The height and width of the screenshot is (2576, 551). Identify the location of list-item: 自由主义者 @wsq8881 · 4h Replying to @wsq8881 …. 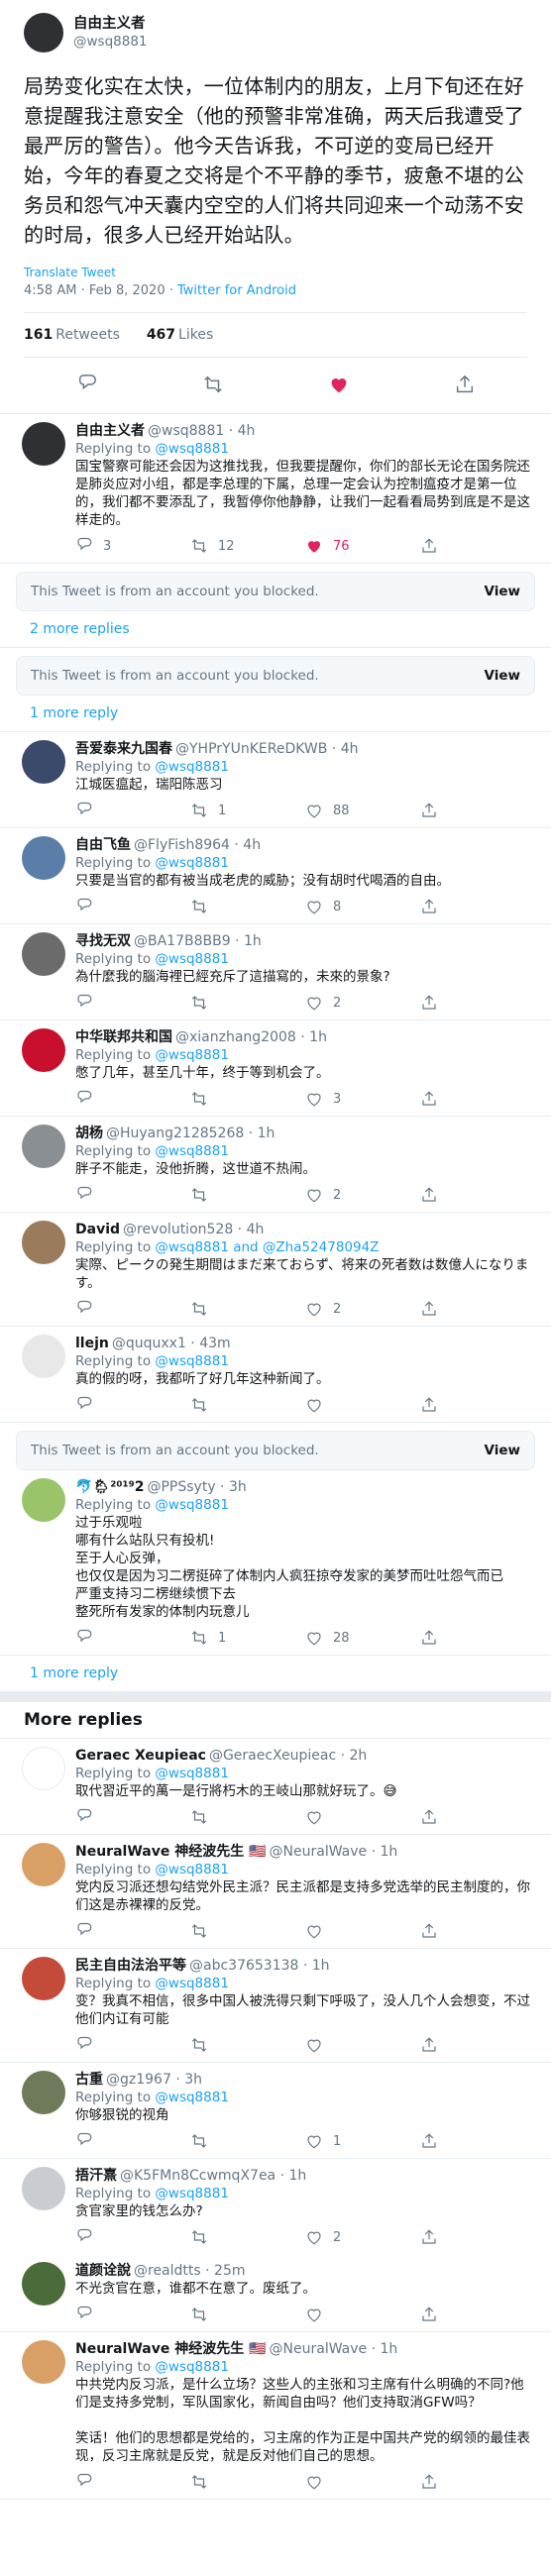
(275, 489).